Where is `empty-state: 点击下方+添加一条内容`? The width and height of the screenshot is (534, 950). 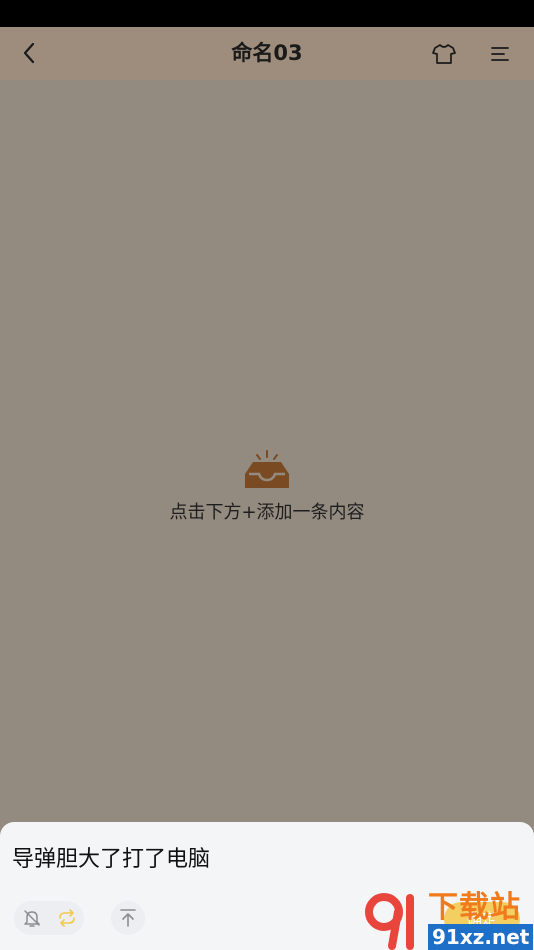 empty-state: 点击下方+添加一条内容 is located at coordinates (267, 487).